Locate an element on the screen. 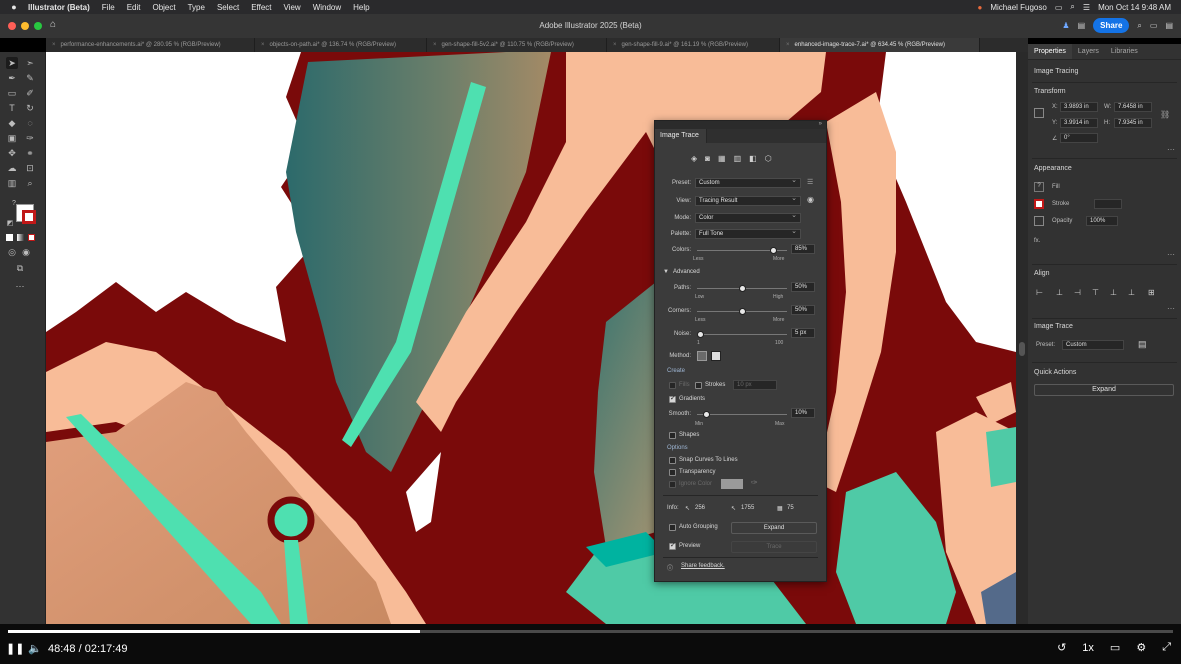 Image resolution: width=1181 pixels, height=664 pixels. gradient-tool-icon: ▣ is located at coordinates (12, 138).